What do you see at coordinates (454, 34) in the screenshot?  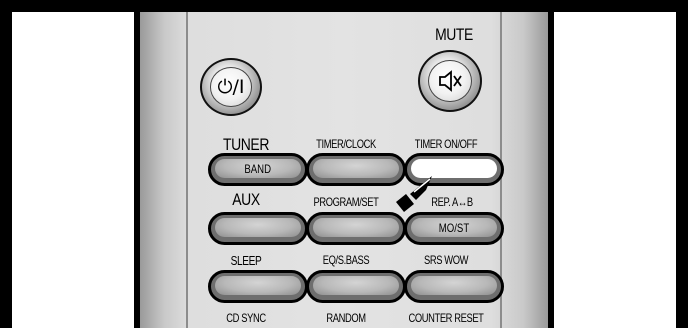 I see `mute-label: MUTE` at bounding box center [454, 34].